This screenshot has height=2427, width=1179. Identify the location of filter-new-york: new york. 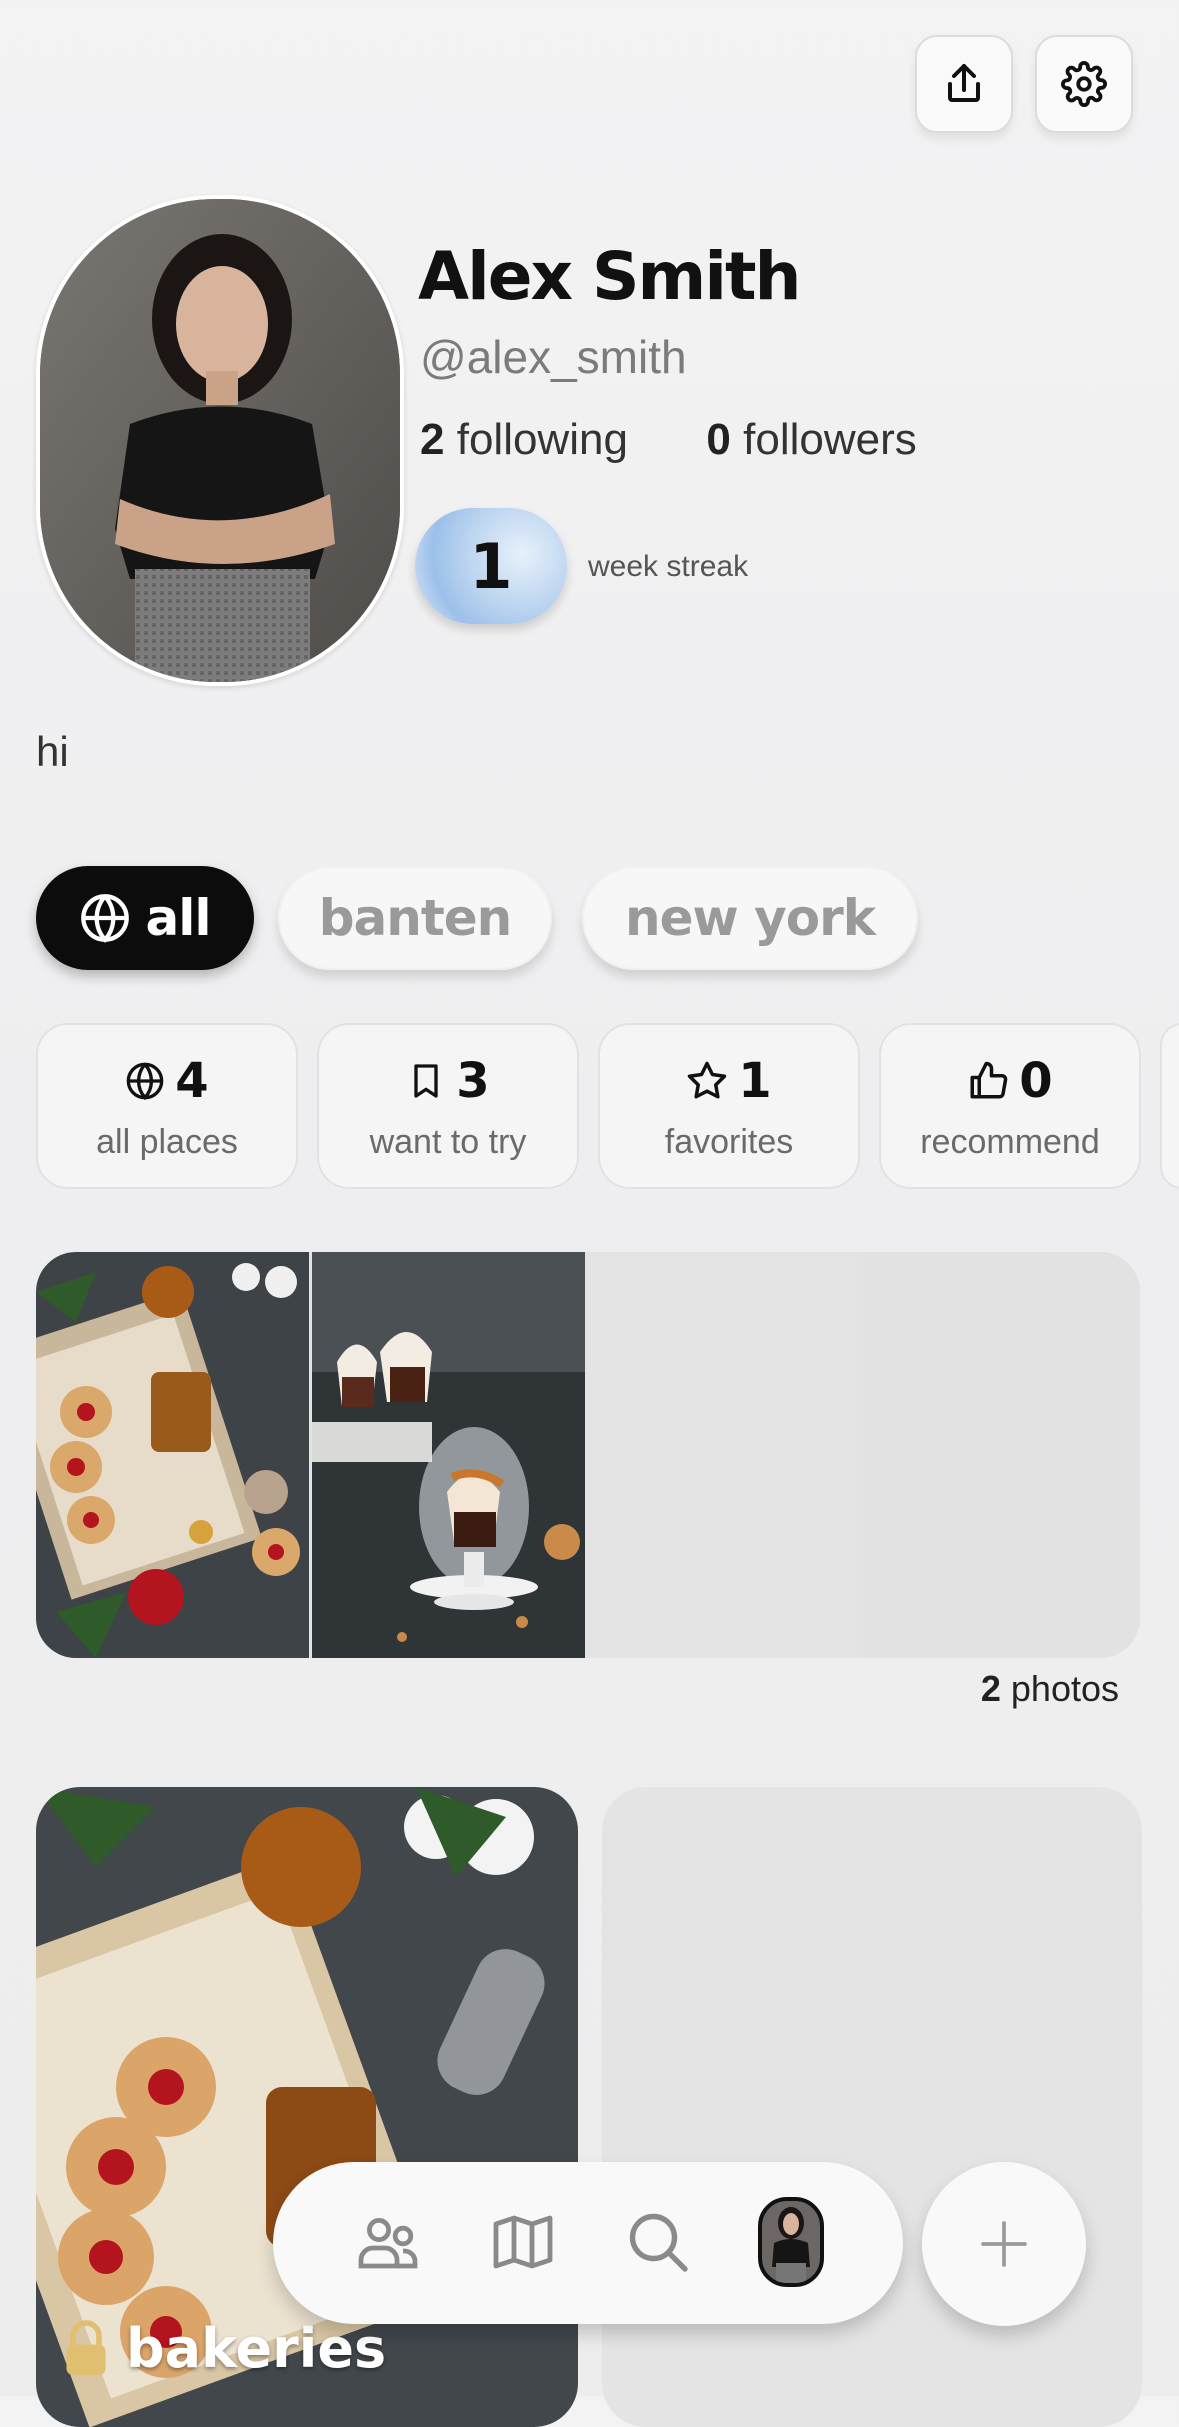
(750, 918).